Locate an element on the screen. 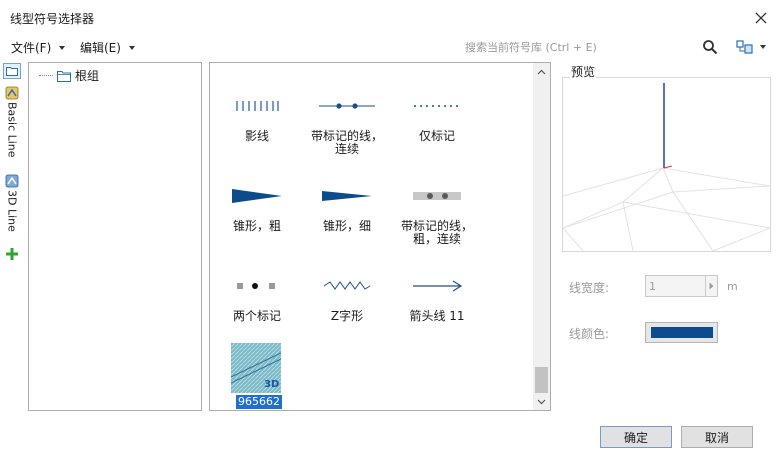 The height and width of the screenshot is (462, 779). line-color-button is located at coordinates (681, 332).